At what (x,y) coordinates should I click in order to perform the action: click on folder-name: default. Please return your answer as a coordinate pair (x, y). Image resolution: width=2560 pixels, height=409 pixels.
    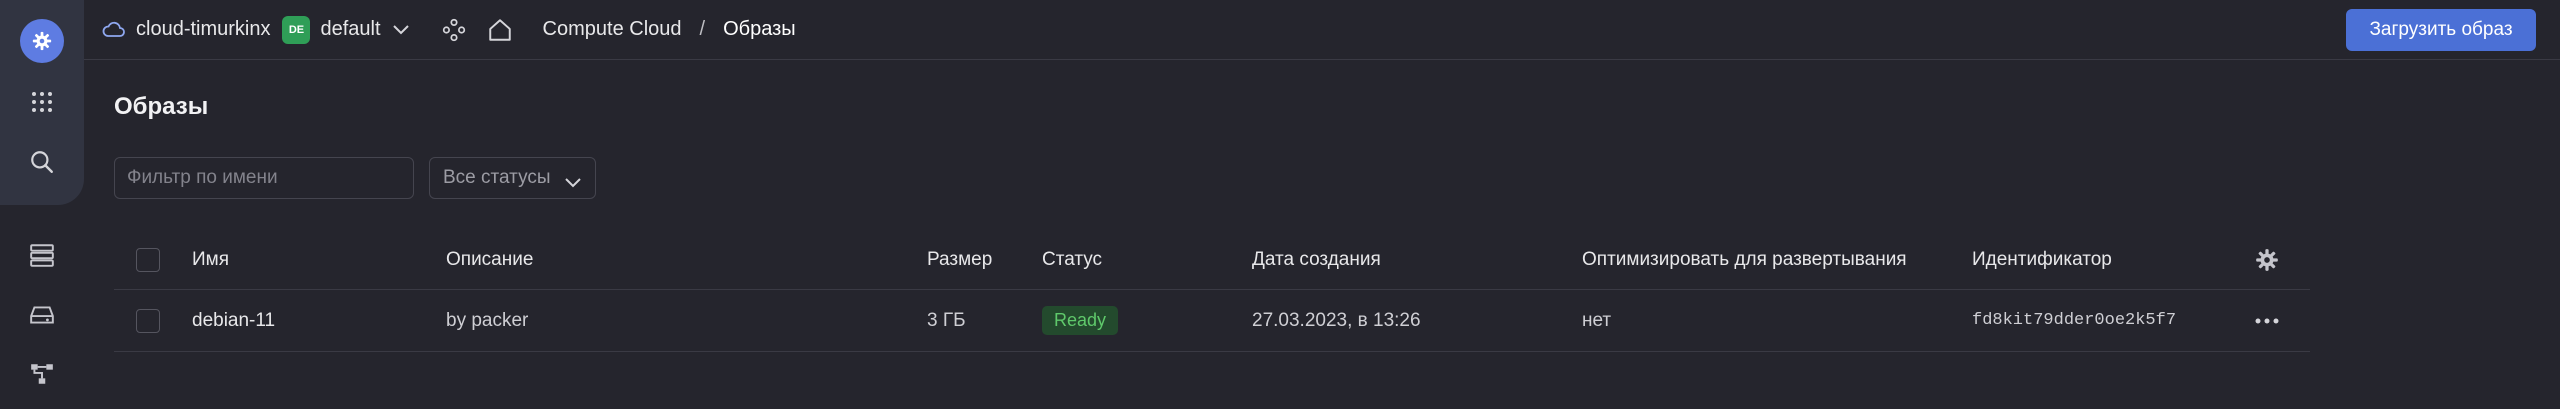
    Looking at the image, I should click on (350, 29).